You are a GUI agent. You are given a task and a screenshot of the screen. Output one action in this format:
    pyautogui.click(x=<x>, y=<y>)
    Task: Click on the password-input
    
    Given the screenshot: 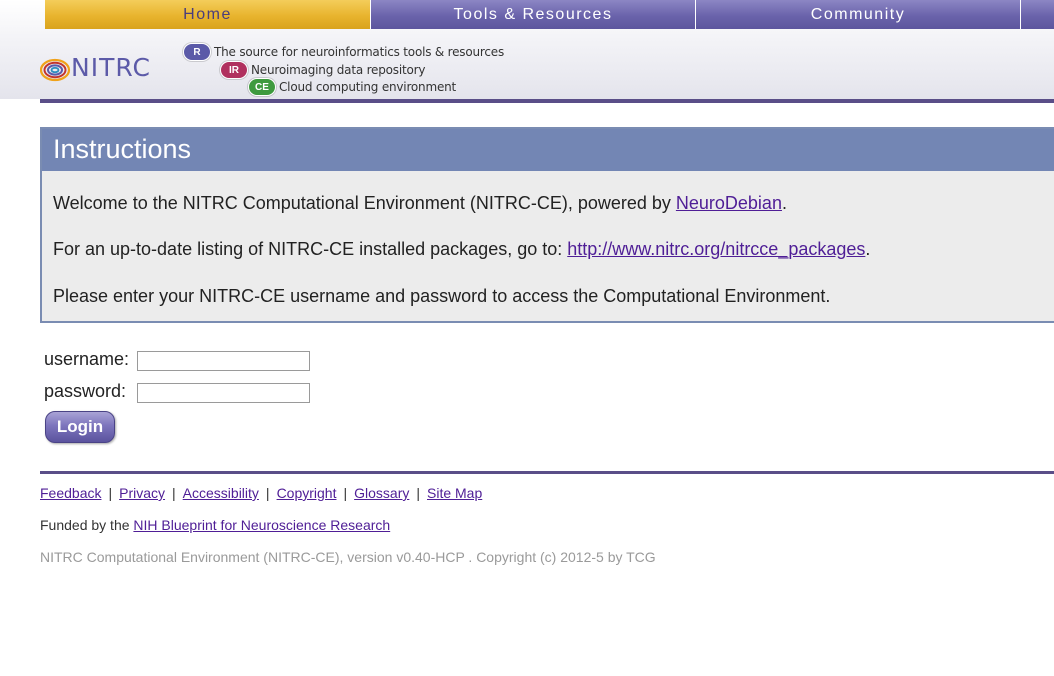 What is the action you would take?
    pyautogui.click(x=223, y=393)
    